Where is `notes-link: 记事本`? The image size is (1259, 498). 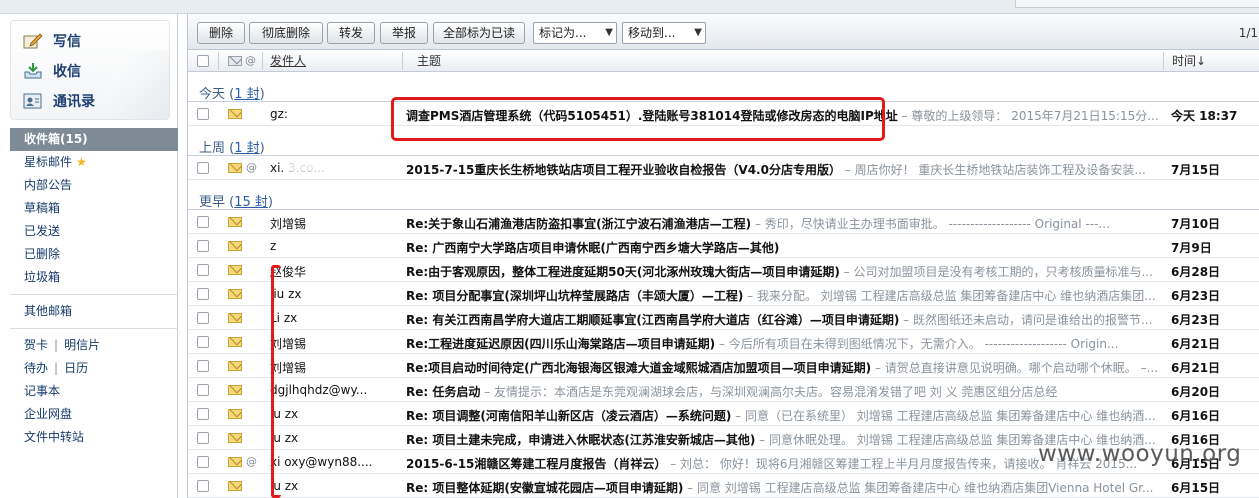
notes-link: 记事本 is located at coordinates (94, 391).